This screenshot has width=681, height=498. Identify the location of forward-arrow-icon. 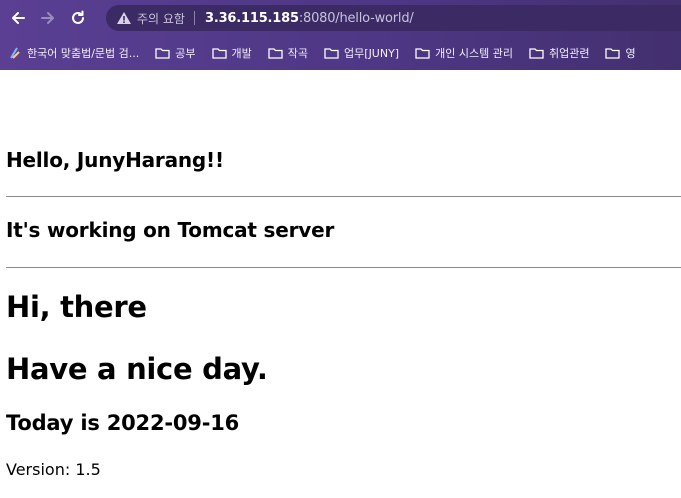
(47, 18).